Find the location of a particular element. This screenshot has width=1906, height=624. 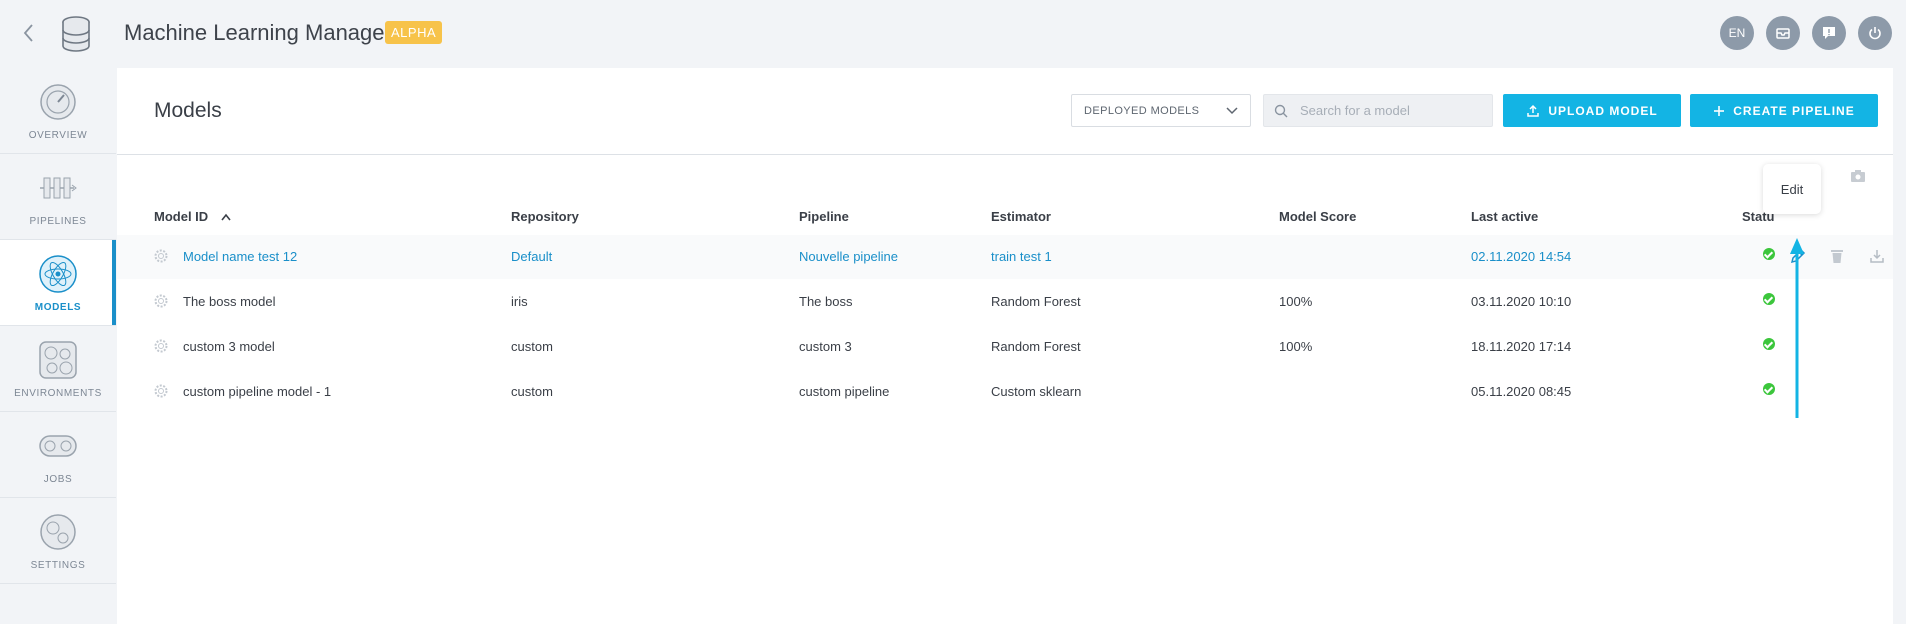

top-actions: EN is located at coordinates (1806, 33).